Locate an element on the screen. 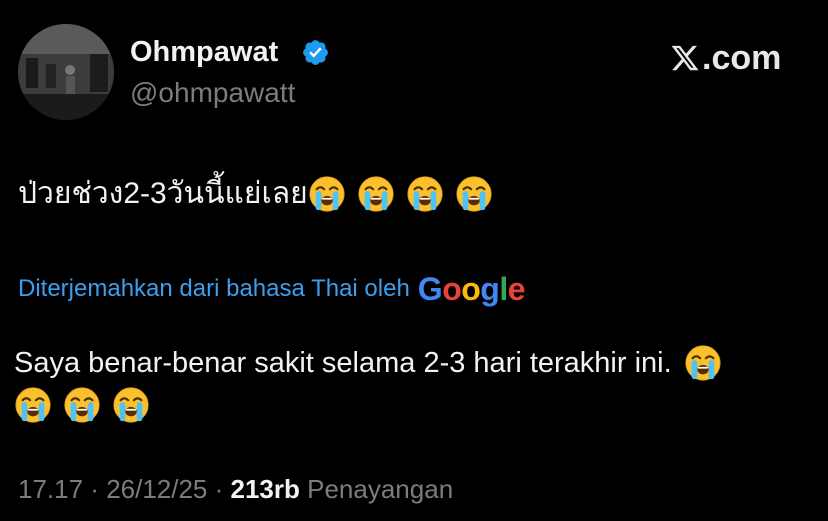  tweet-text-body: ป่วยช่วง2-3วันนี้แย่เลย is located at coordinates (163, 193).